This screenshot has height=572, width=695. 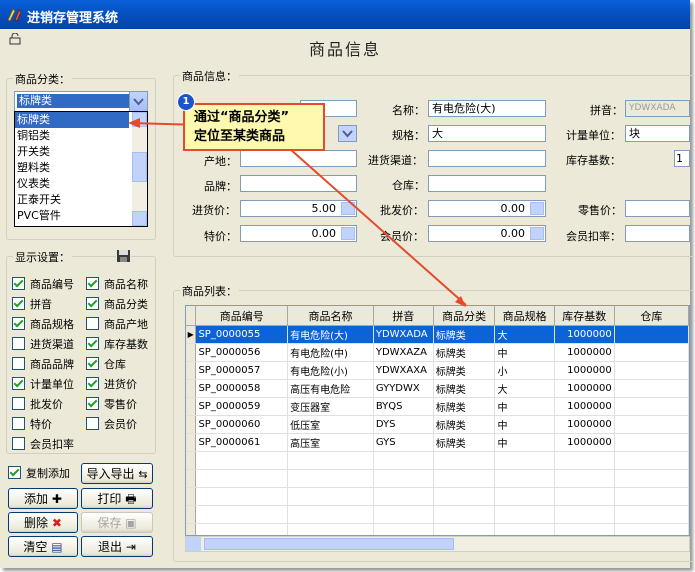 I want to click on callout-line-1: 通过“商品分类”, so click(x=242, y=117).